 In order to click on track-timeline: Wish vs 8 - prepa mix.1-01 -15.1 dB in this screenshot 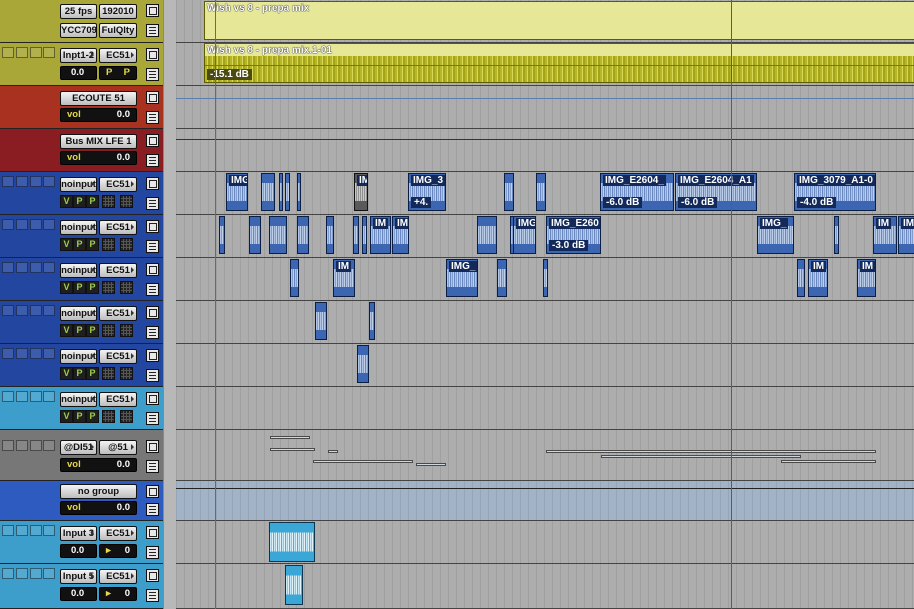, I will do `click(545, 64)`.